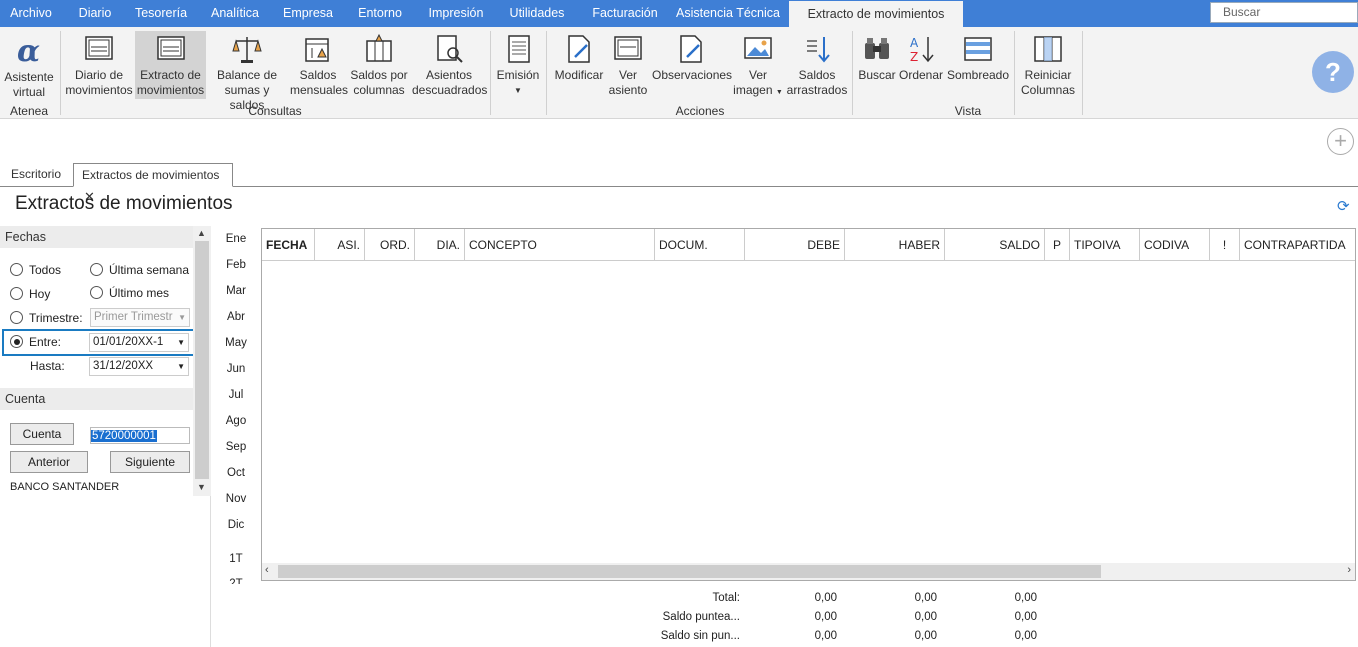  I want to click on menu-entorno: Entorno, so click(380, 13).